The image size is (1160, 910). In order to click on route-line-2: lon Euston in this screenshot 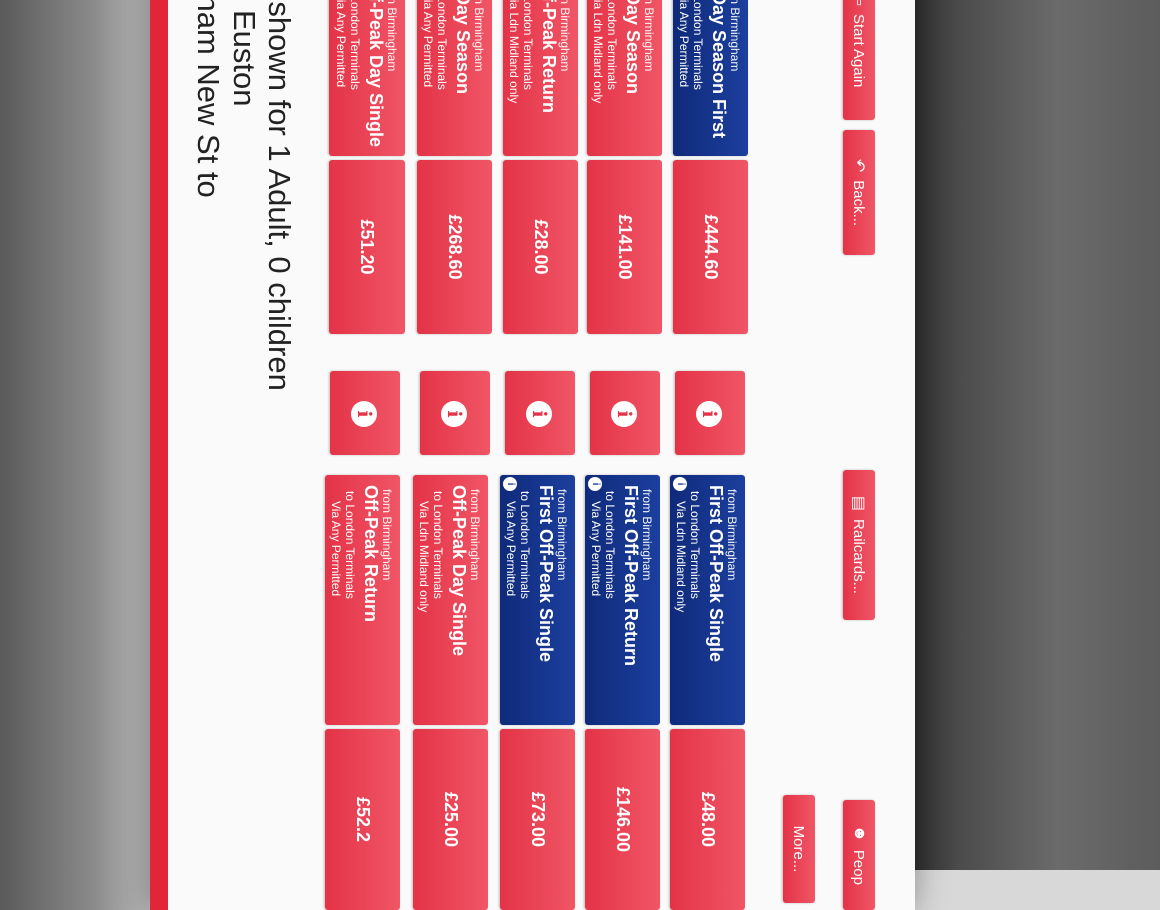, I will do `click(244, 53)`.